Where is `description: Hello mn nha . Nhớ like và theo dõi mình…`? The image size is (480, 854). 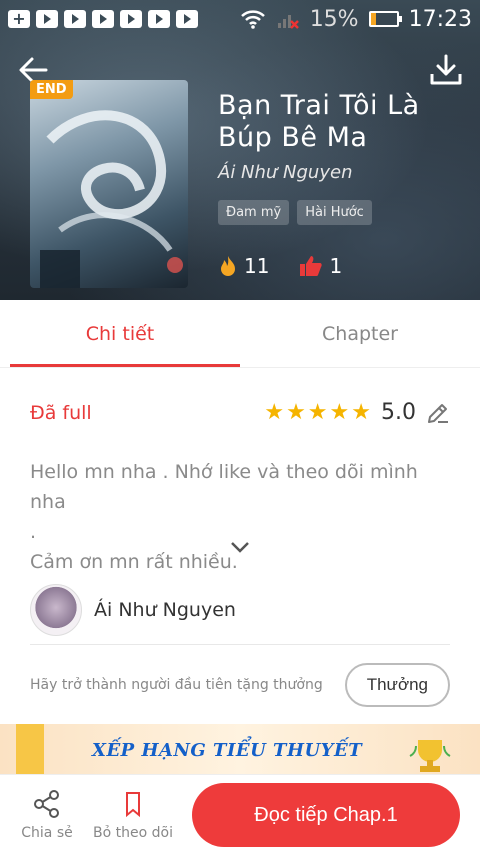
description: Hello mn nha . Nhớ like và theo dõi mình… is located at coordinates (240, 517).